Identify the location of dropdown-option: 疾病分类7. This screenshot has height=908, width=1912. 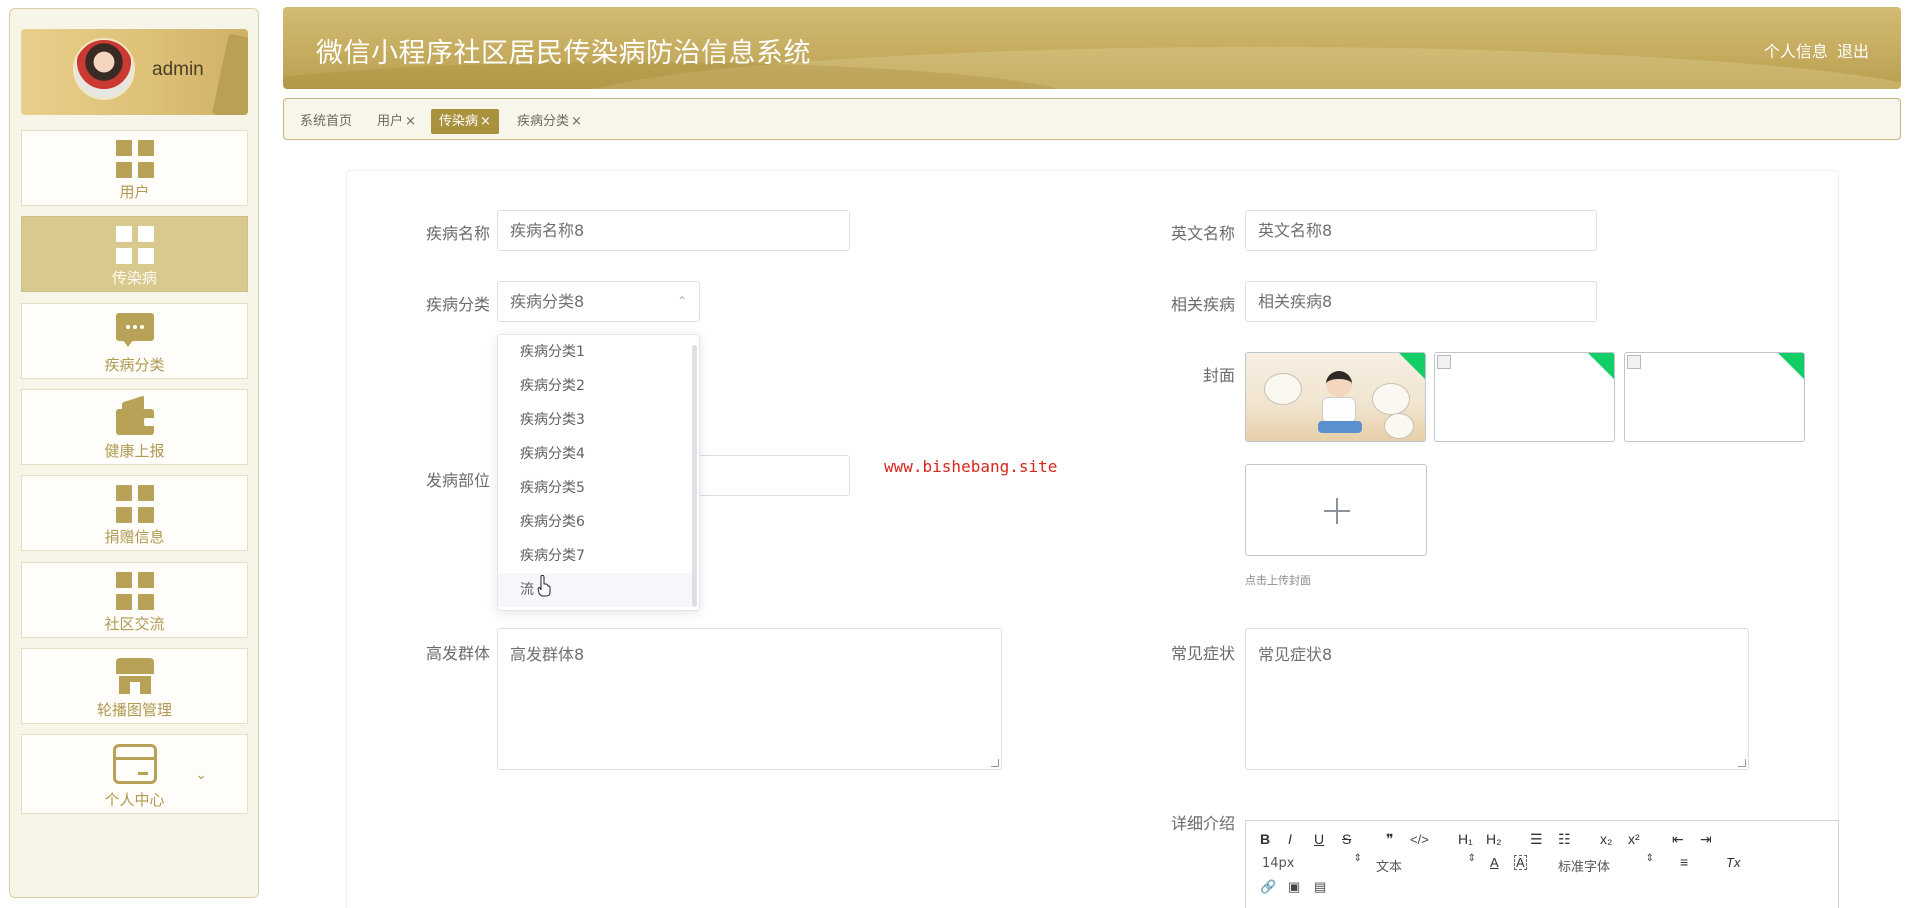
(595, 556).